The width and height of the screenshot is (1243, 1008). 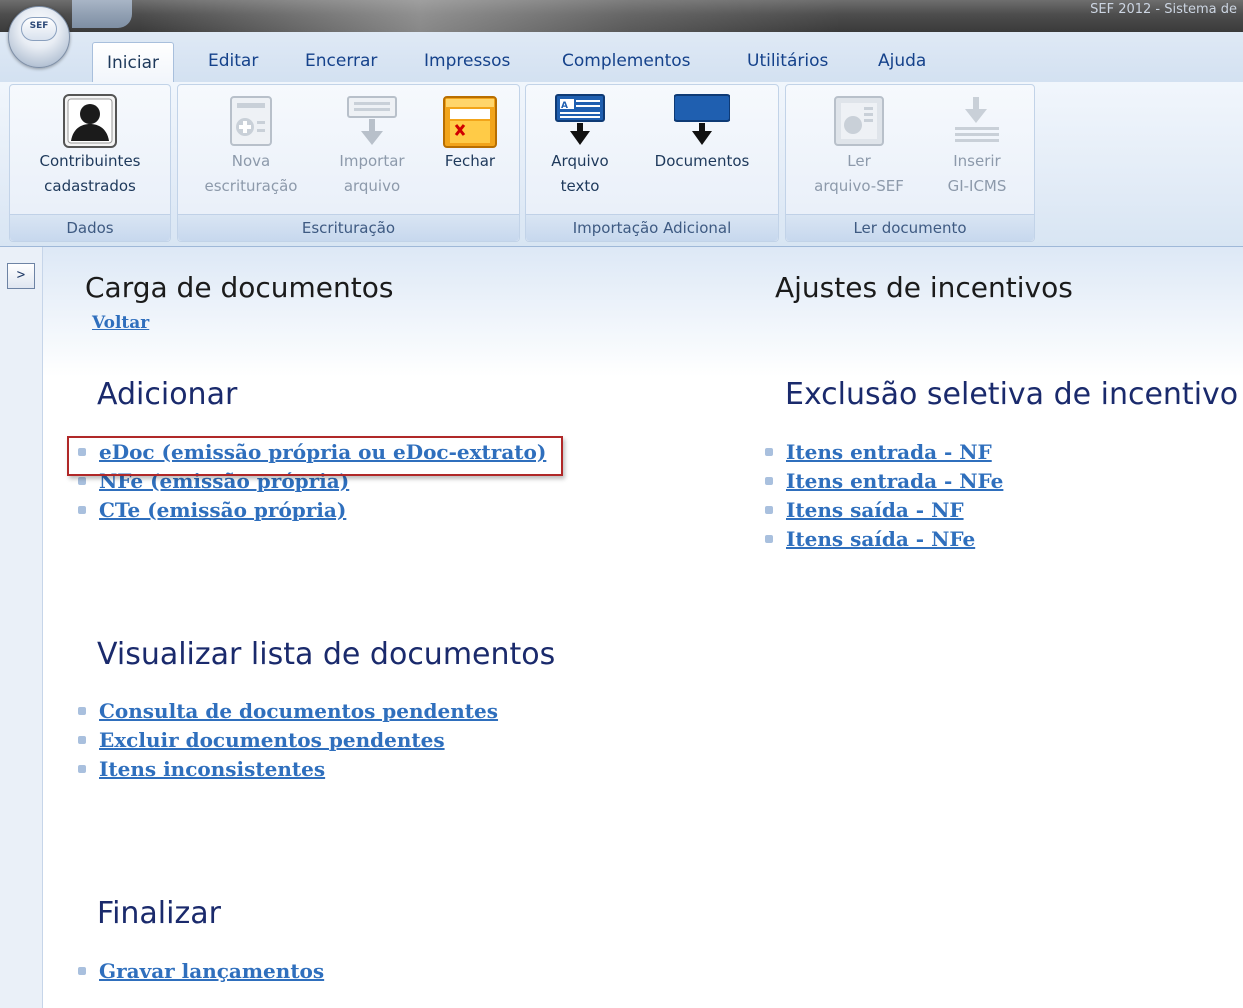 What do you see at coordinates (272, 740) in the screenshot?
I see `excluir-pendentes-link: Excluir documentos pendentes` at bounding box center [272, 740].